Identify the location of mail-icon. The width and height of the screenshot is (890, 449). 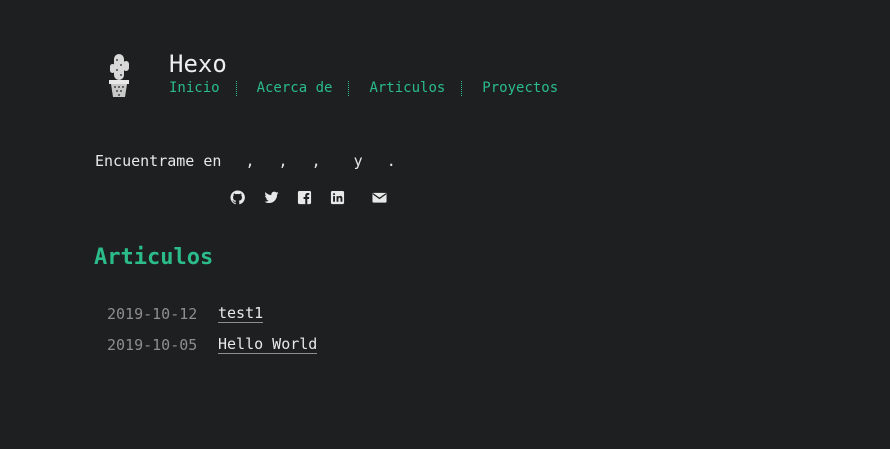
(379, 197).